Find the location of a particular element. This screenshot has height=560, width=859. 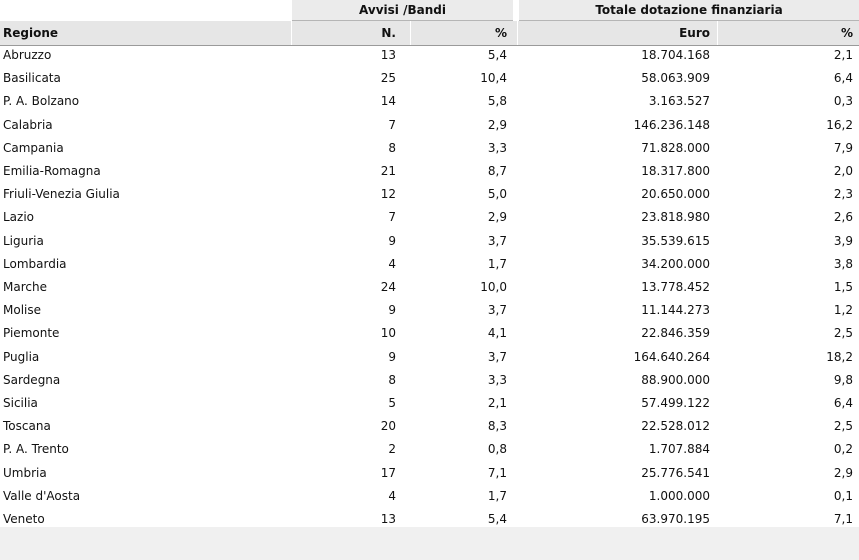

table-row: Umbria 17 7,1 25.776.541 2,9 is located at coordinates (429, 473).